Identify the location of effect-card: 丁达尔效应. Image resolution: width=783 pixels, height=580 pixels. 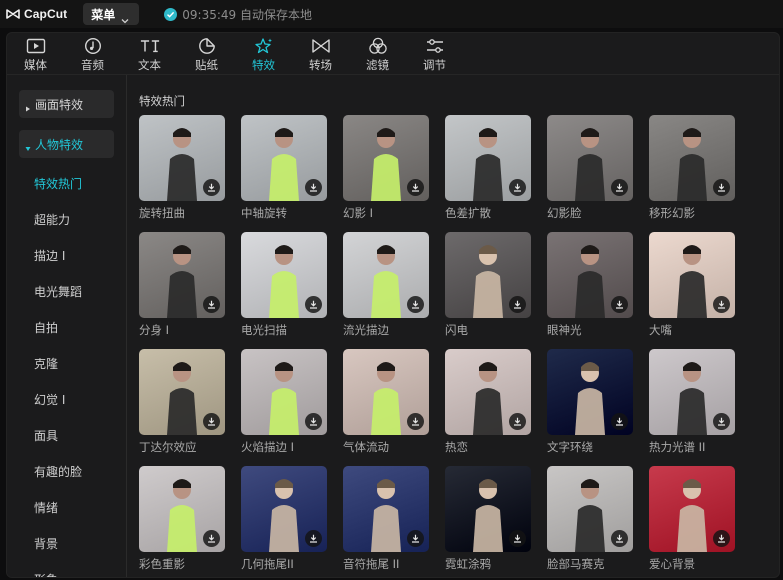
(182, 402).